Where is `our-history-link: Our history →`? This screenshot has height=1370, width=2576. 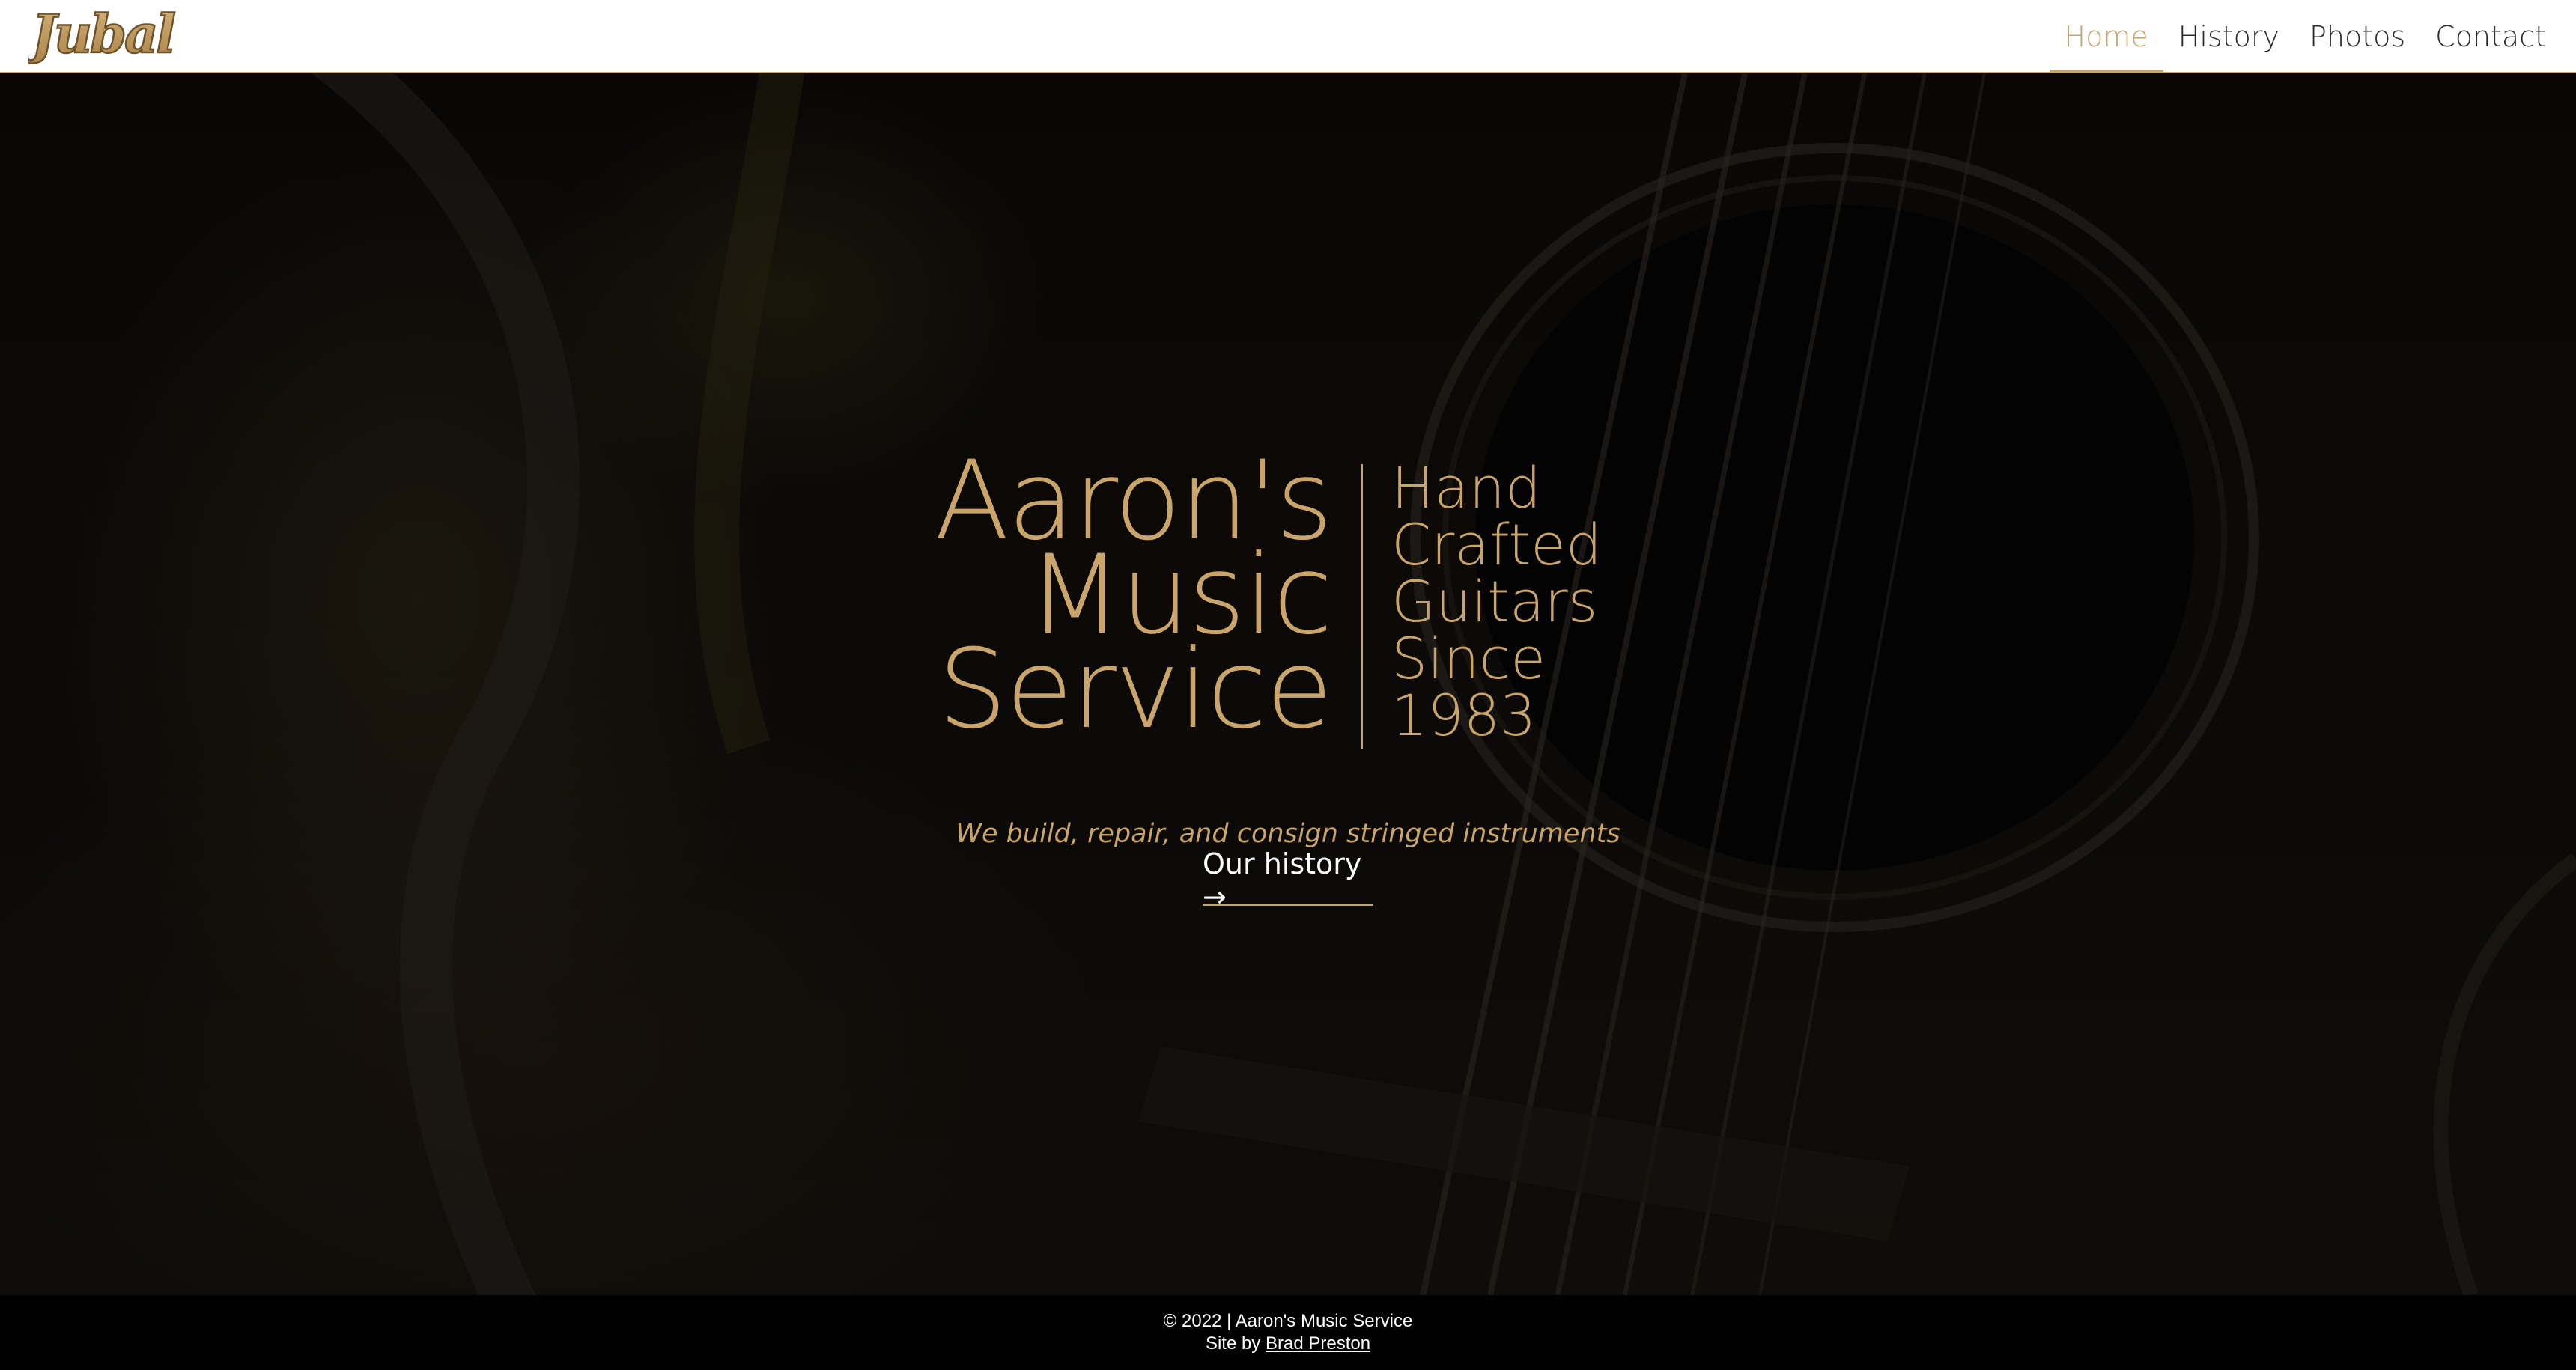
our-history-link: Our history → is located at coordinates (1288, 880).